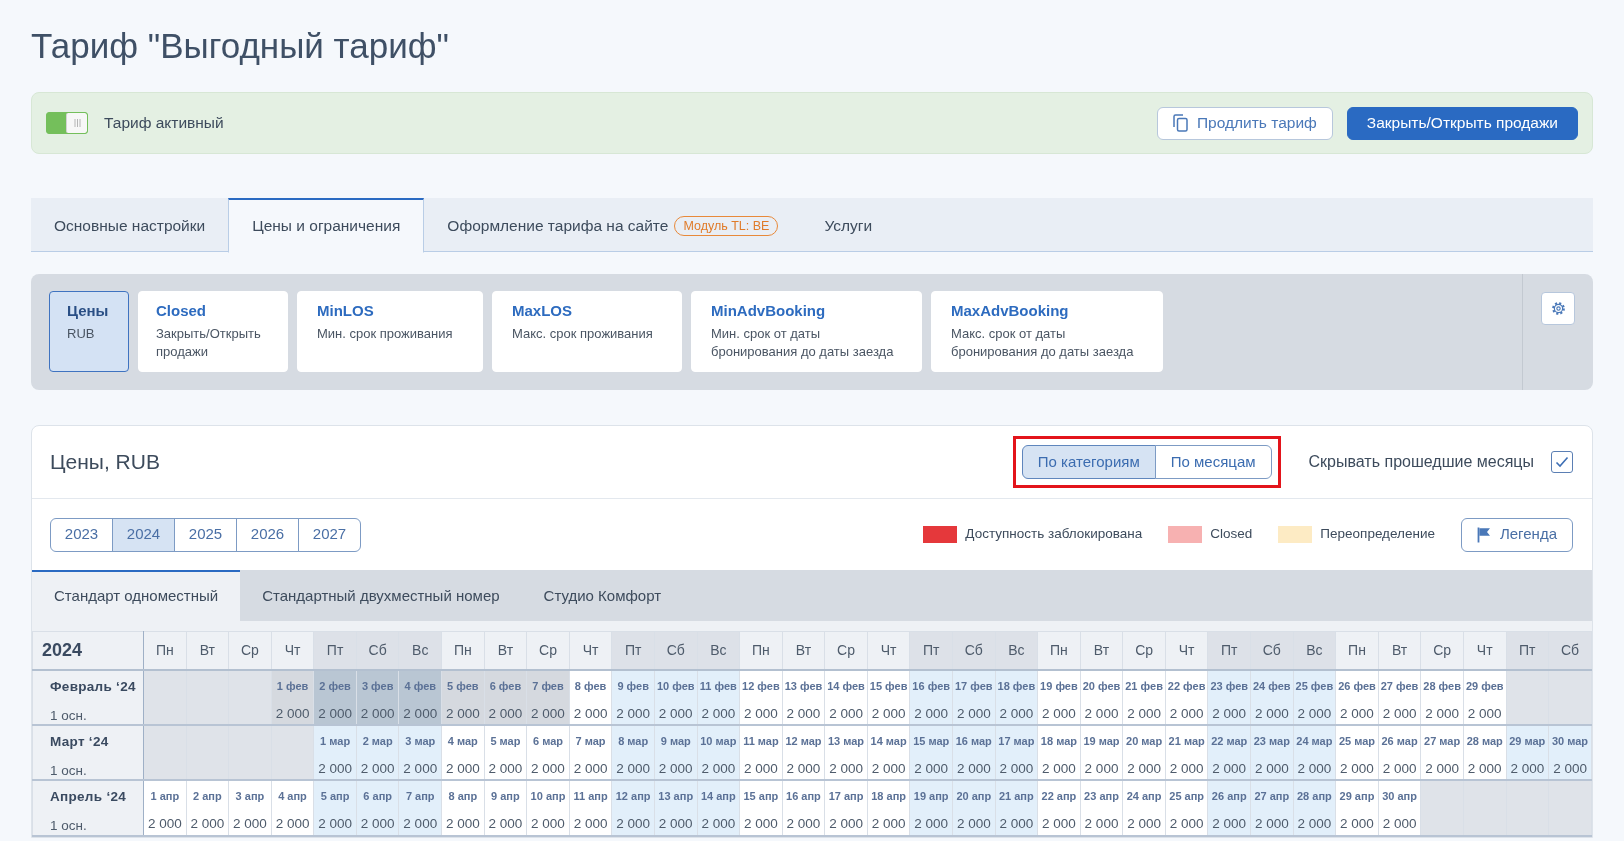  I want to click on sales-button: Закрыть/Открыть продажи, so click(1462, 123).